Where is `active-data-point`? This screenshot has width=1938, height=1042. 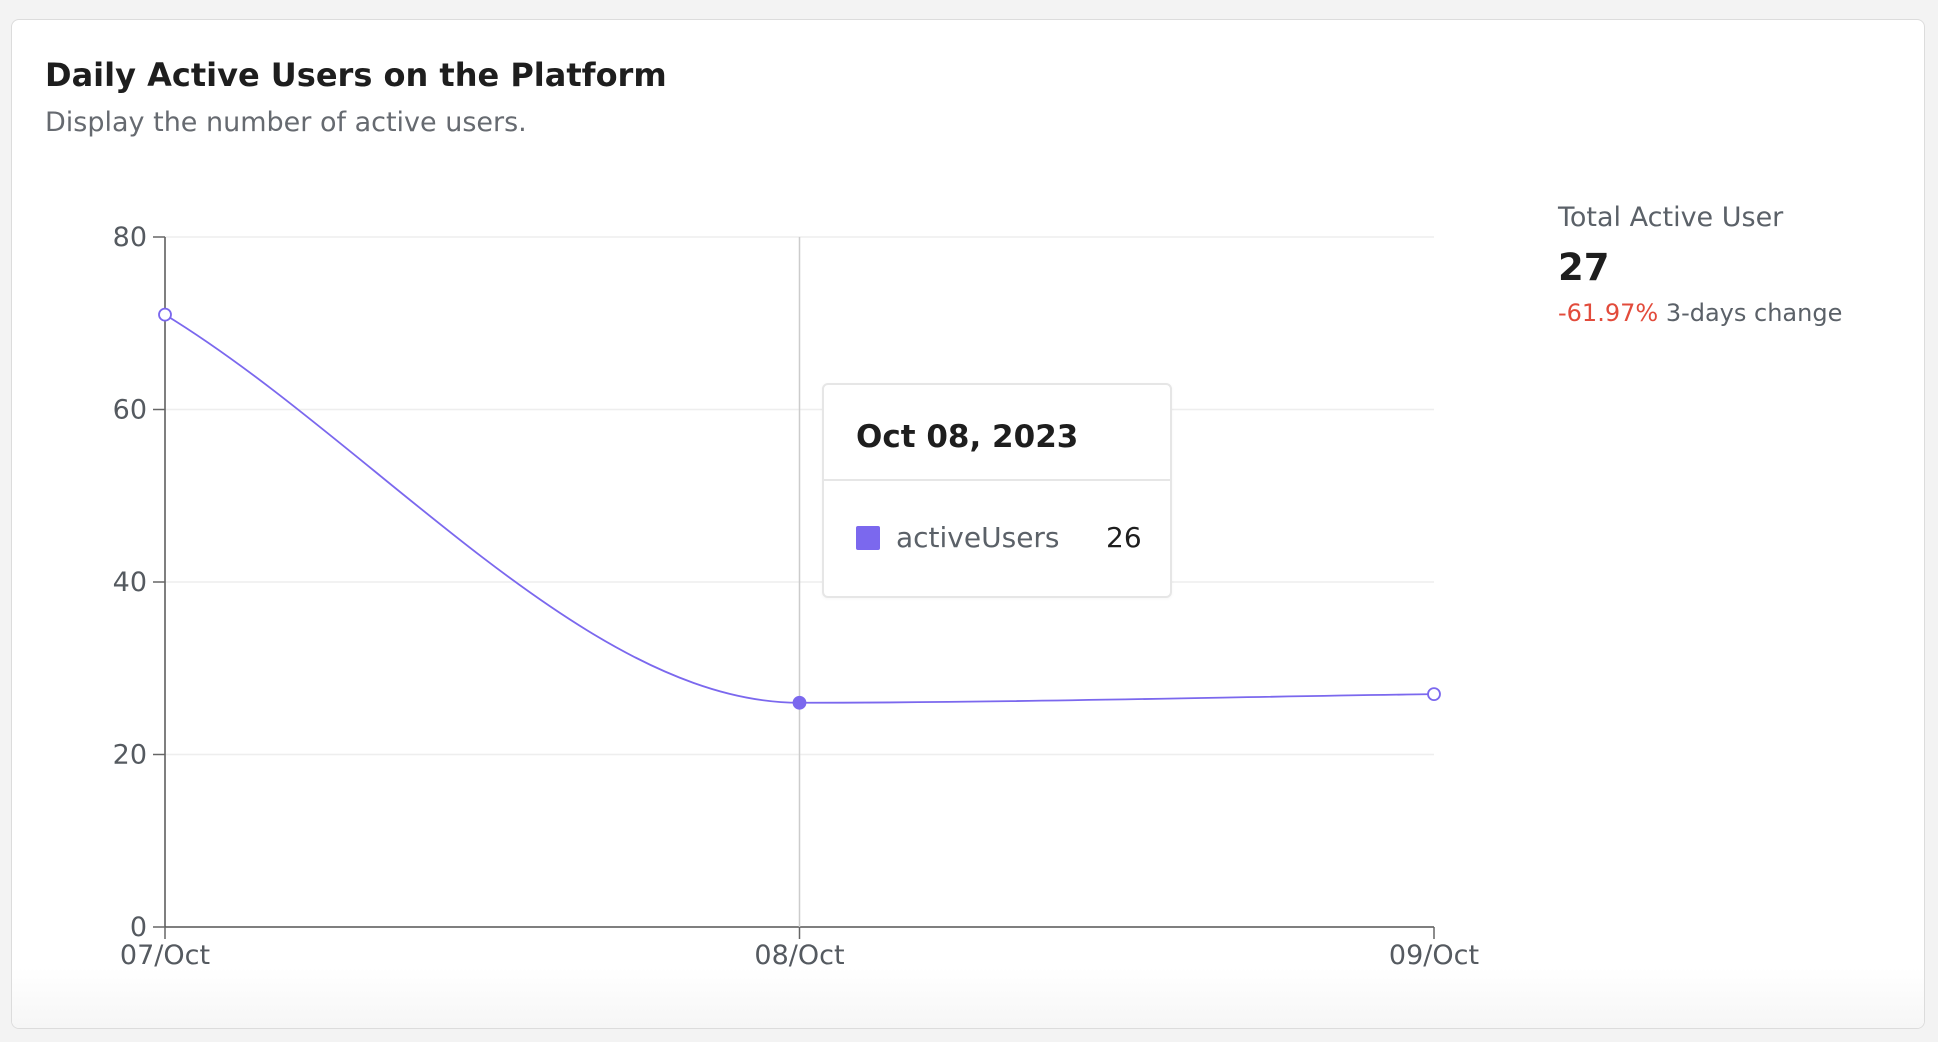 active-data-point is located at coordinates (799, 702).